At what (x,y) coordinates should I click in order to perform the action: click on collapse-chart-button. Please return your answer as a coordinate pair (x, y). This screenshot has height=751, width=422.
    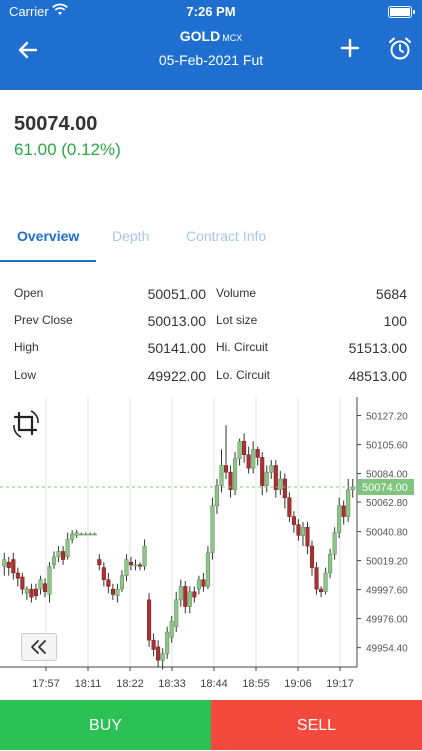
    Looking at the image, I should click on (39, 647).